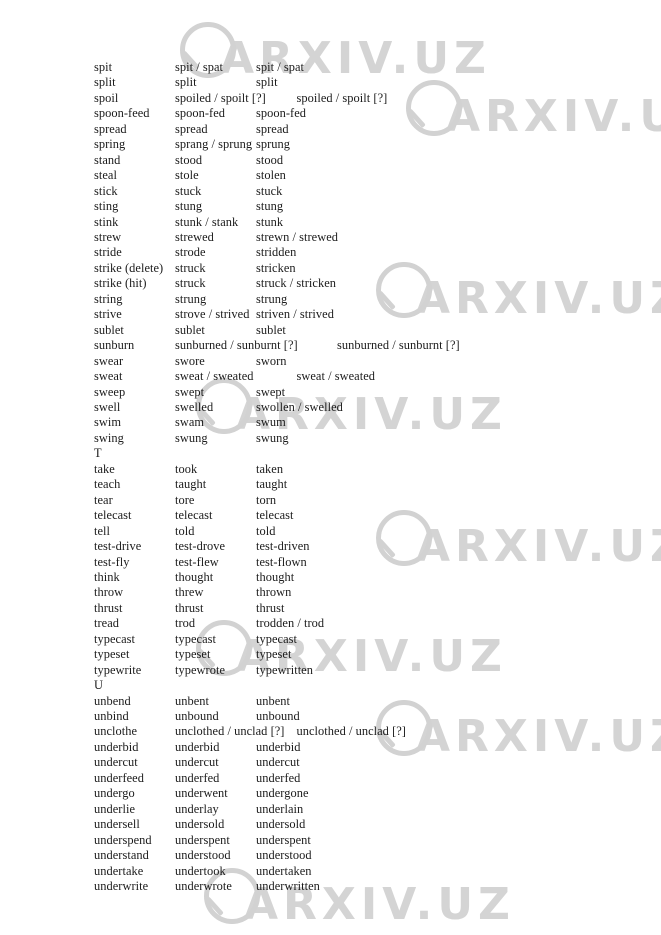  I want to click on verb-row: undersell undersold undersold, so click(364, 824).